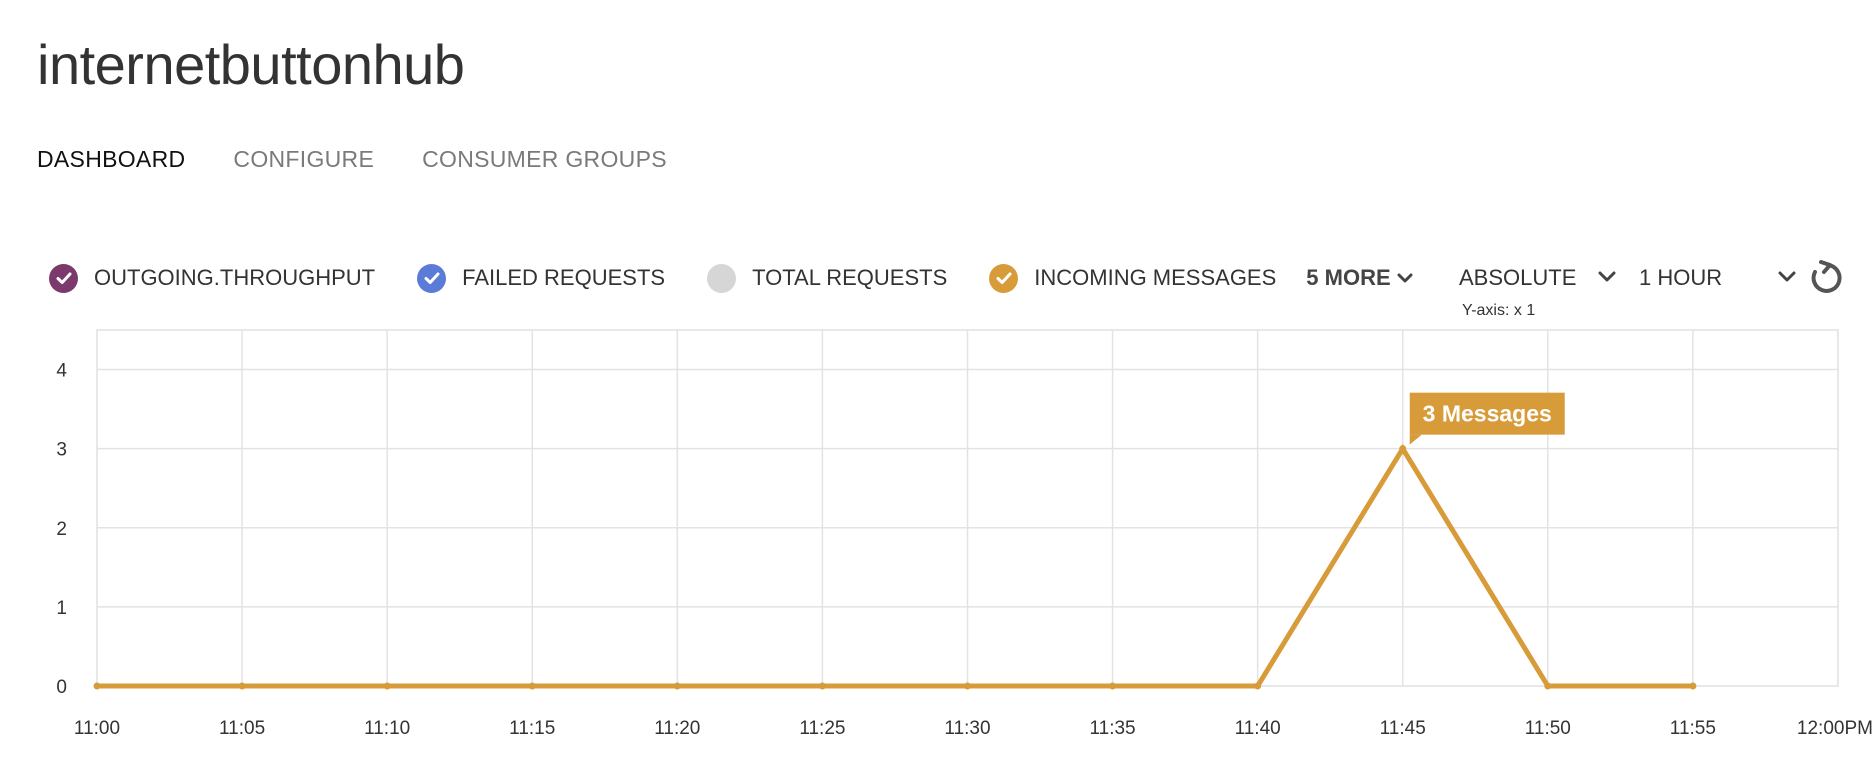 The image size is (1872, 782). What do you see at coordinates (1834, 728) in the screenshot?
I see `x-tick-label: 12:00PM` at bounding box center [1834, 728].